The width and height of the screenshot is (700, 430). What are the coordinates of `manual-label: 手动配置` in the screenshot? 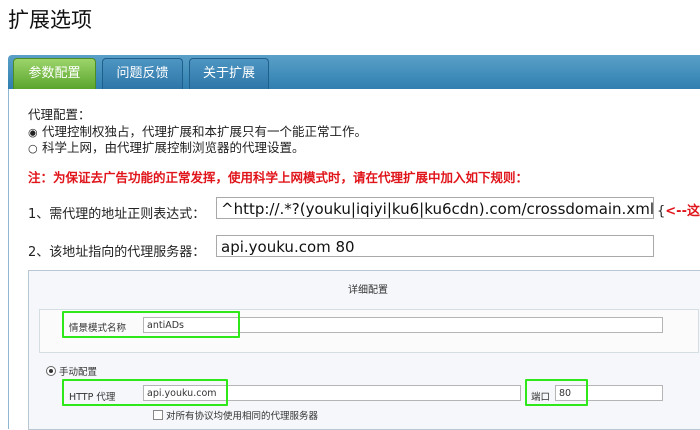 It's located at (78, 372).